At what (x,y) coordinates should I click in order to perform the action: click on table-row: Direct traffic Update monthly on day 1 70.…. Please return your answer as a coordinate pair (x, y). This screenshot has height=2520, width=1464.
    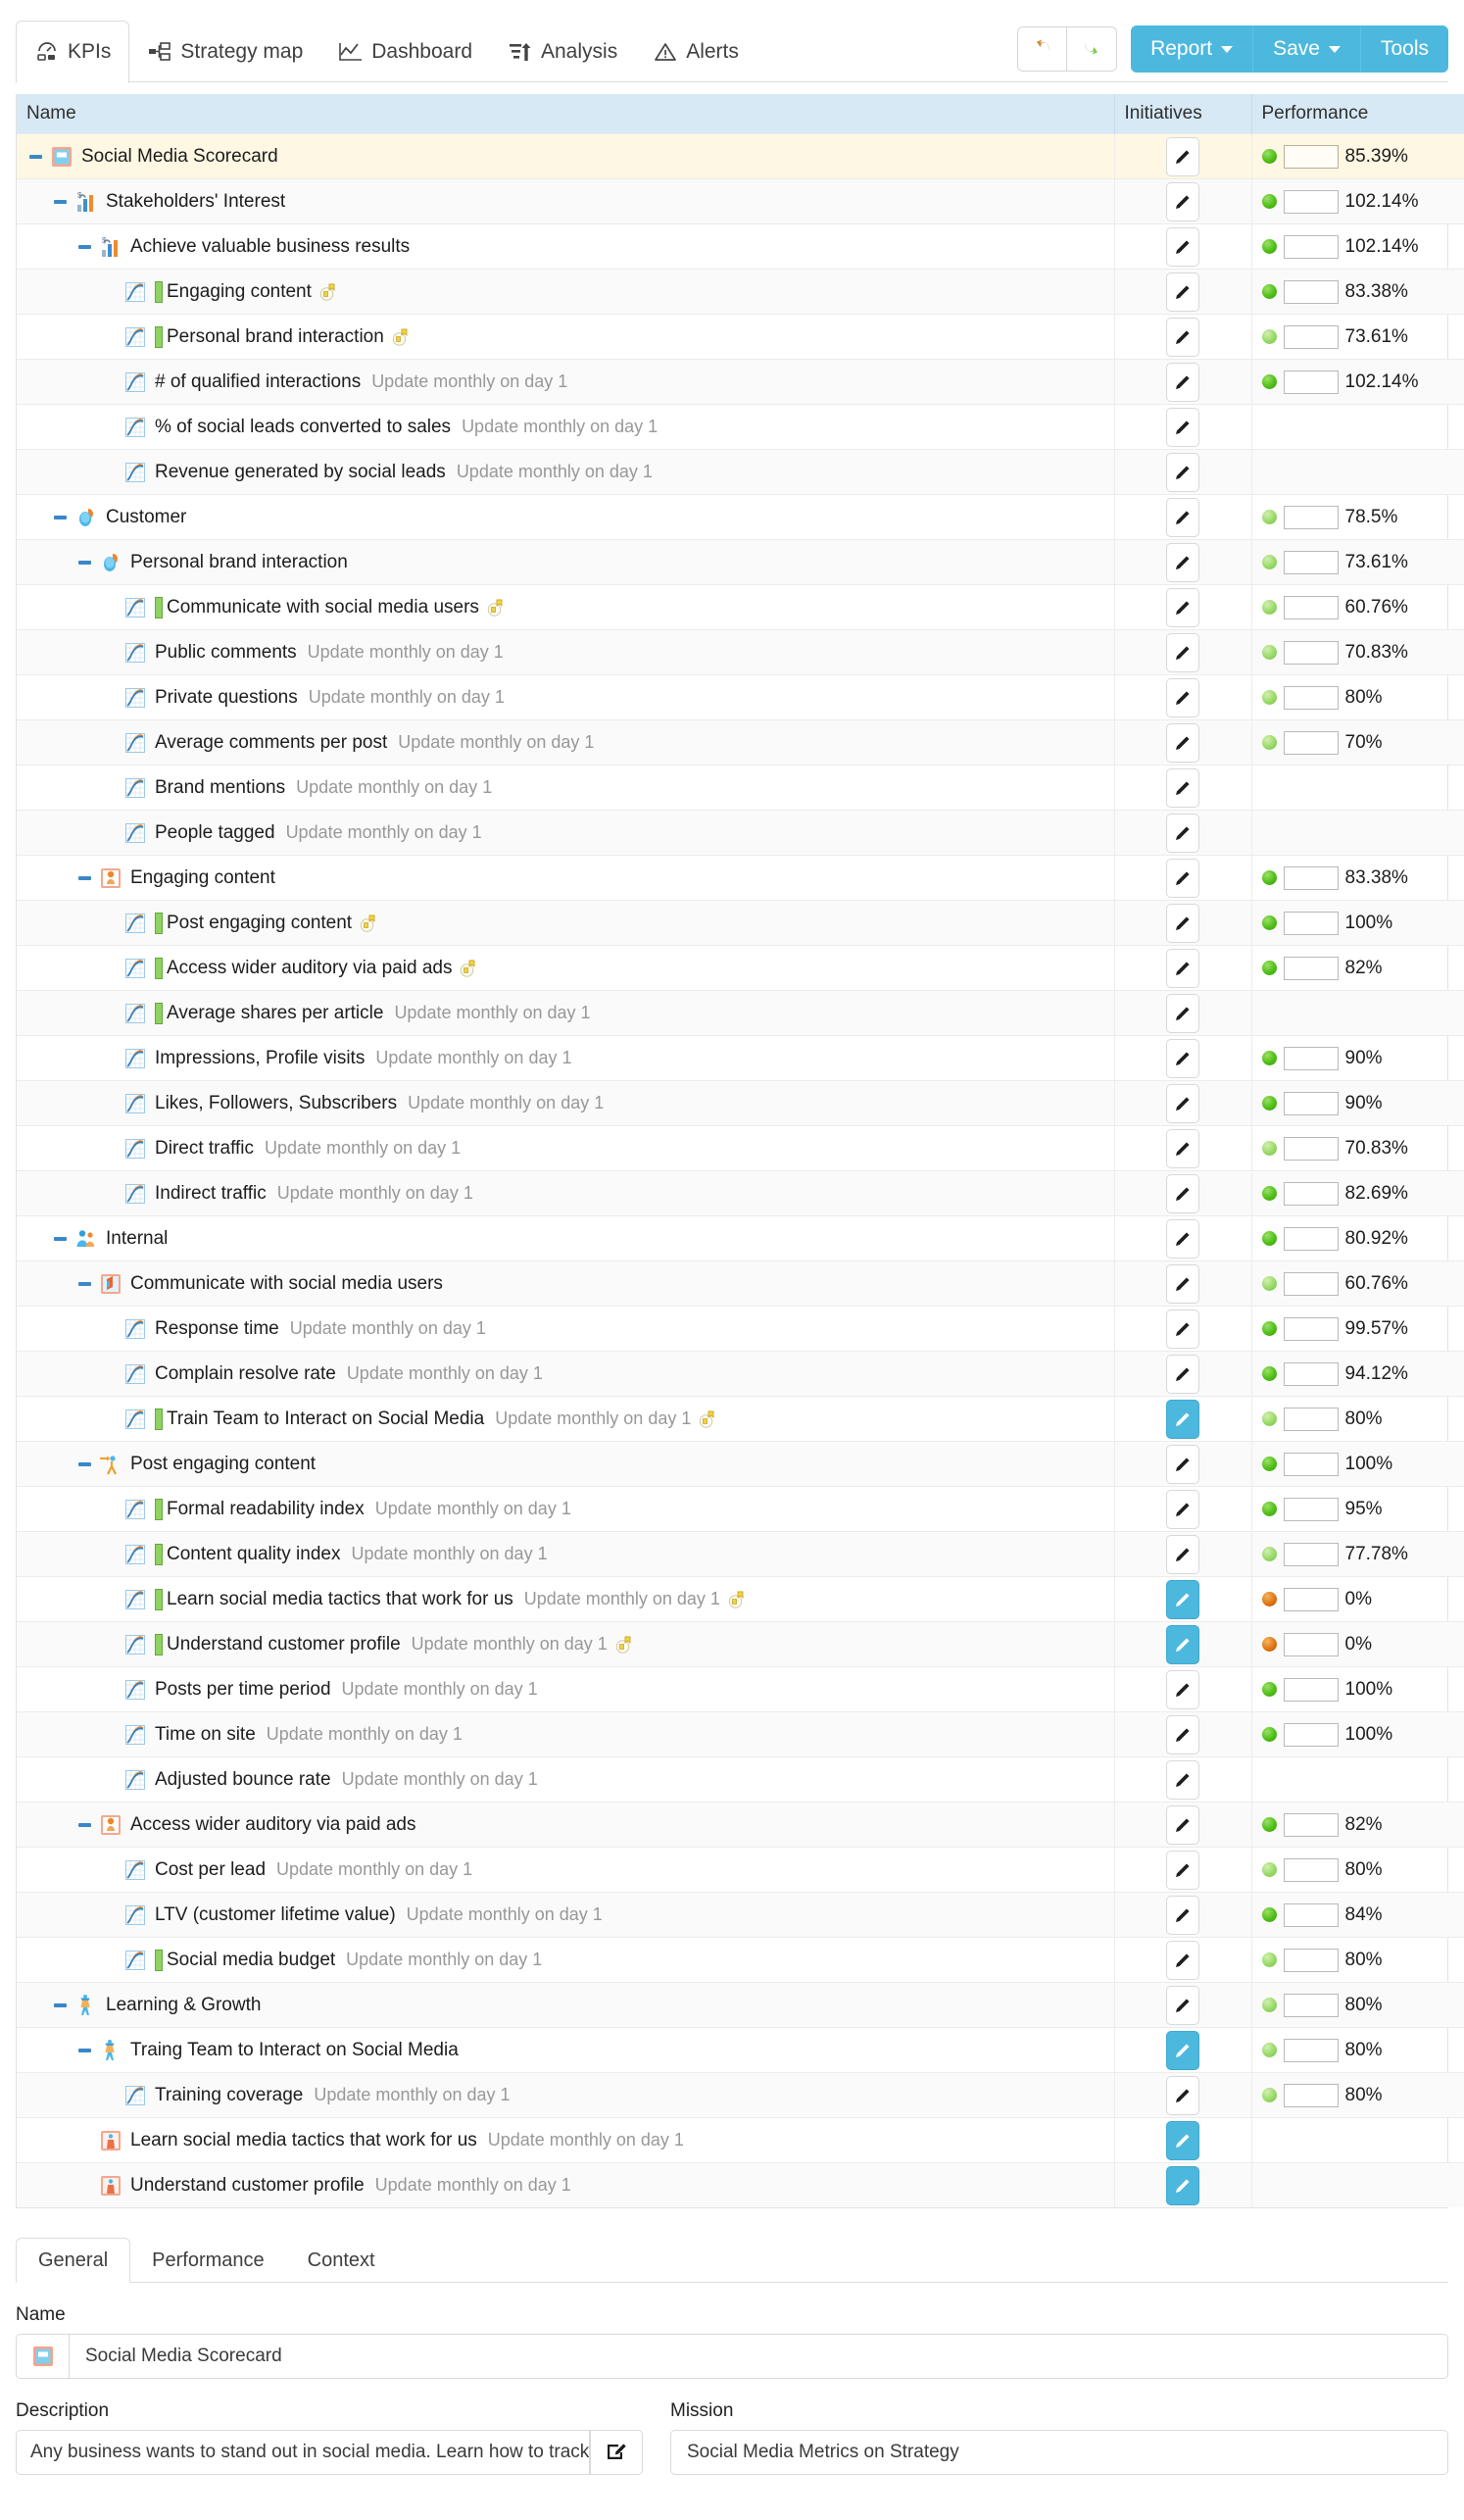
    Looking at the image, I should click on (740, 1148).